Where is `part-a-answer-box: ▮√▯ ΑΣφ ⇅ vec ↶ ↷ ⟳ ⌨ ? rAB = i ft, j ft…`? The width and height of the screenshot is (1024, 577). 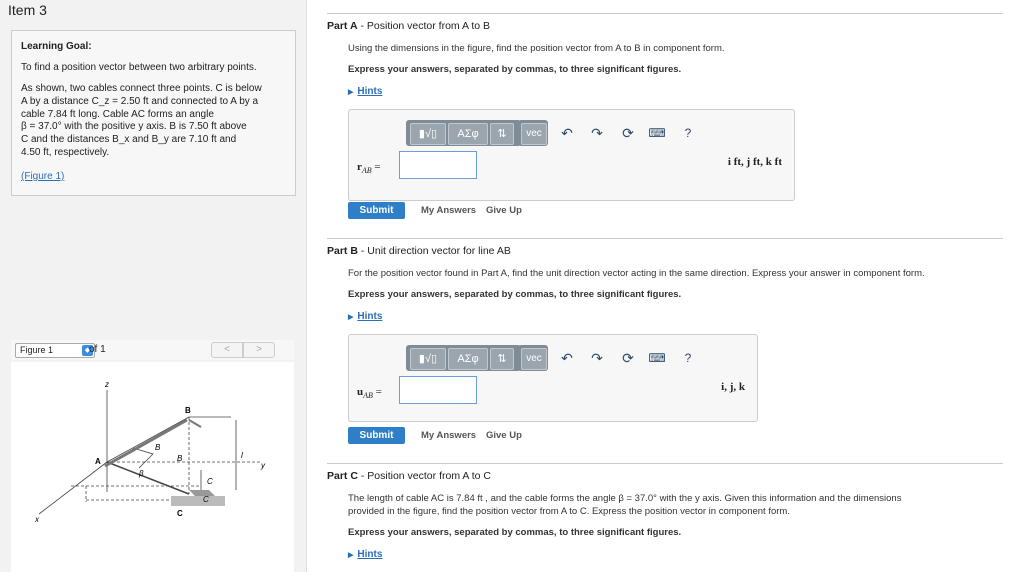
part-a-answer-box: ▮√▯ ΑΣφ ⇅ vec ↶ ↷ ⟳ ⌨ ? rAB = i ft, j ft… is located at coordinates (571, 155).